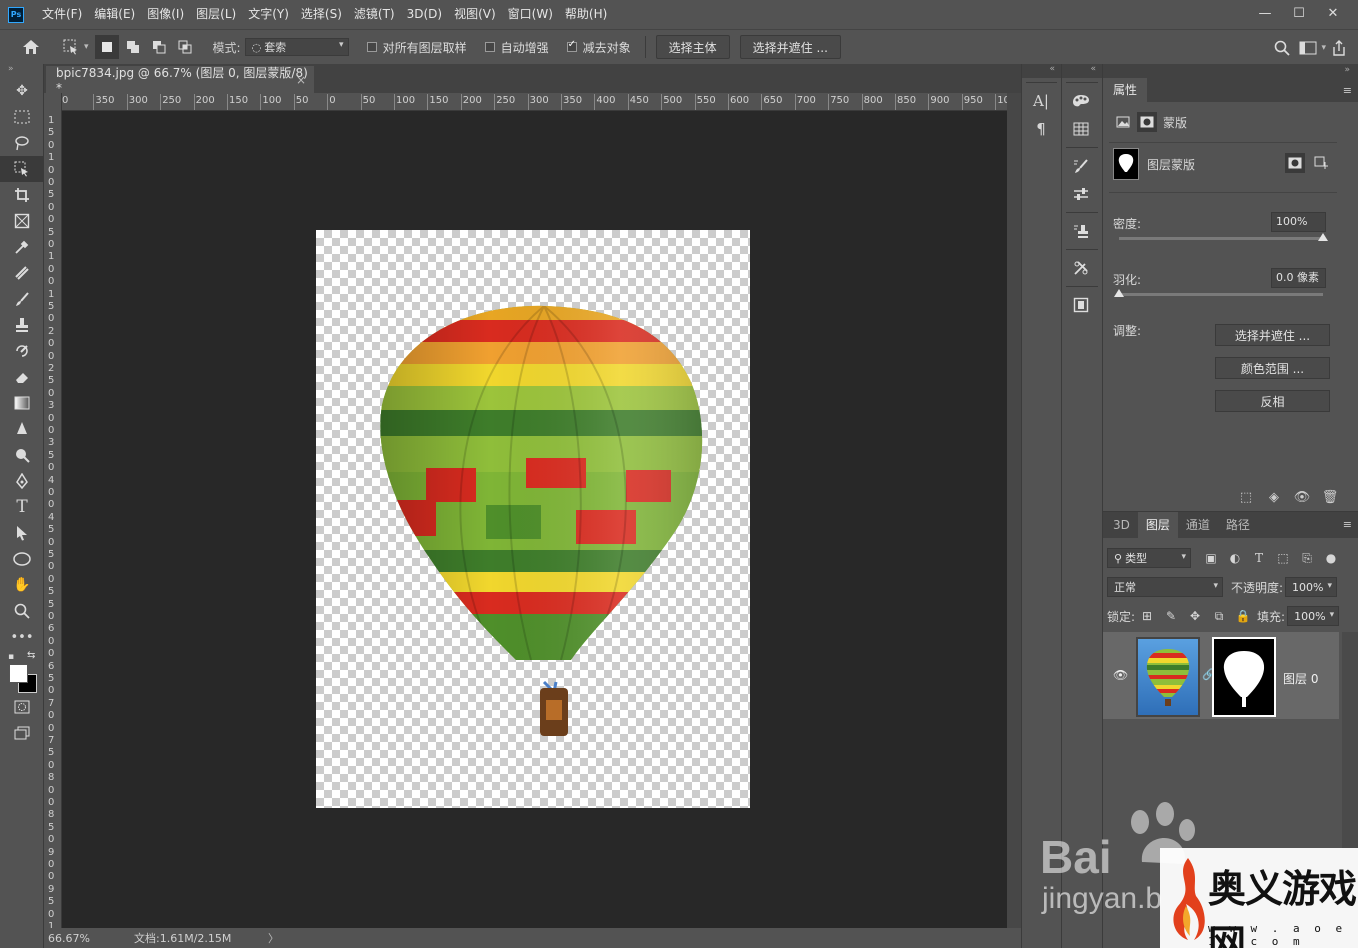 Image resolution: width=1358 pixels, height=948 pixels. Describe the element at coordinates (1300, 678) in the screenshot. I see `layer-name: 图层 0` at that location.